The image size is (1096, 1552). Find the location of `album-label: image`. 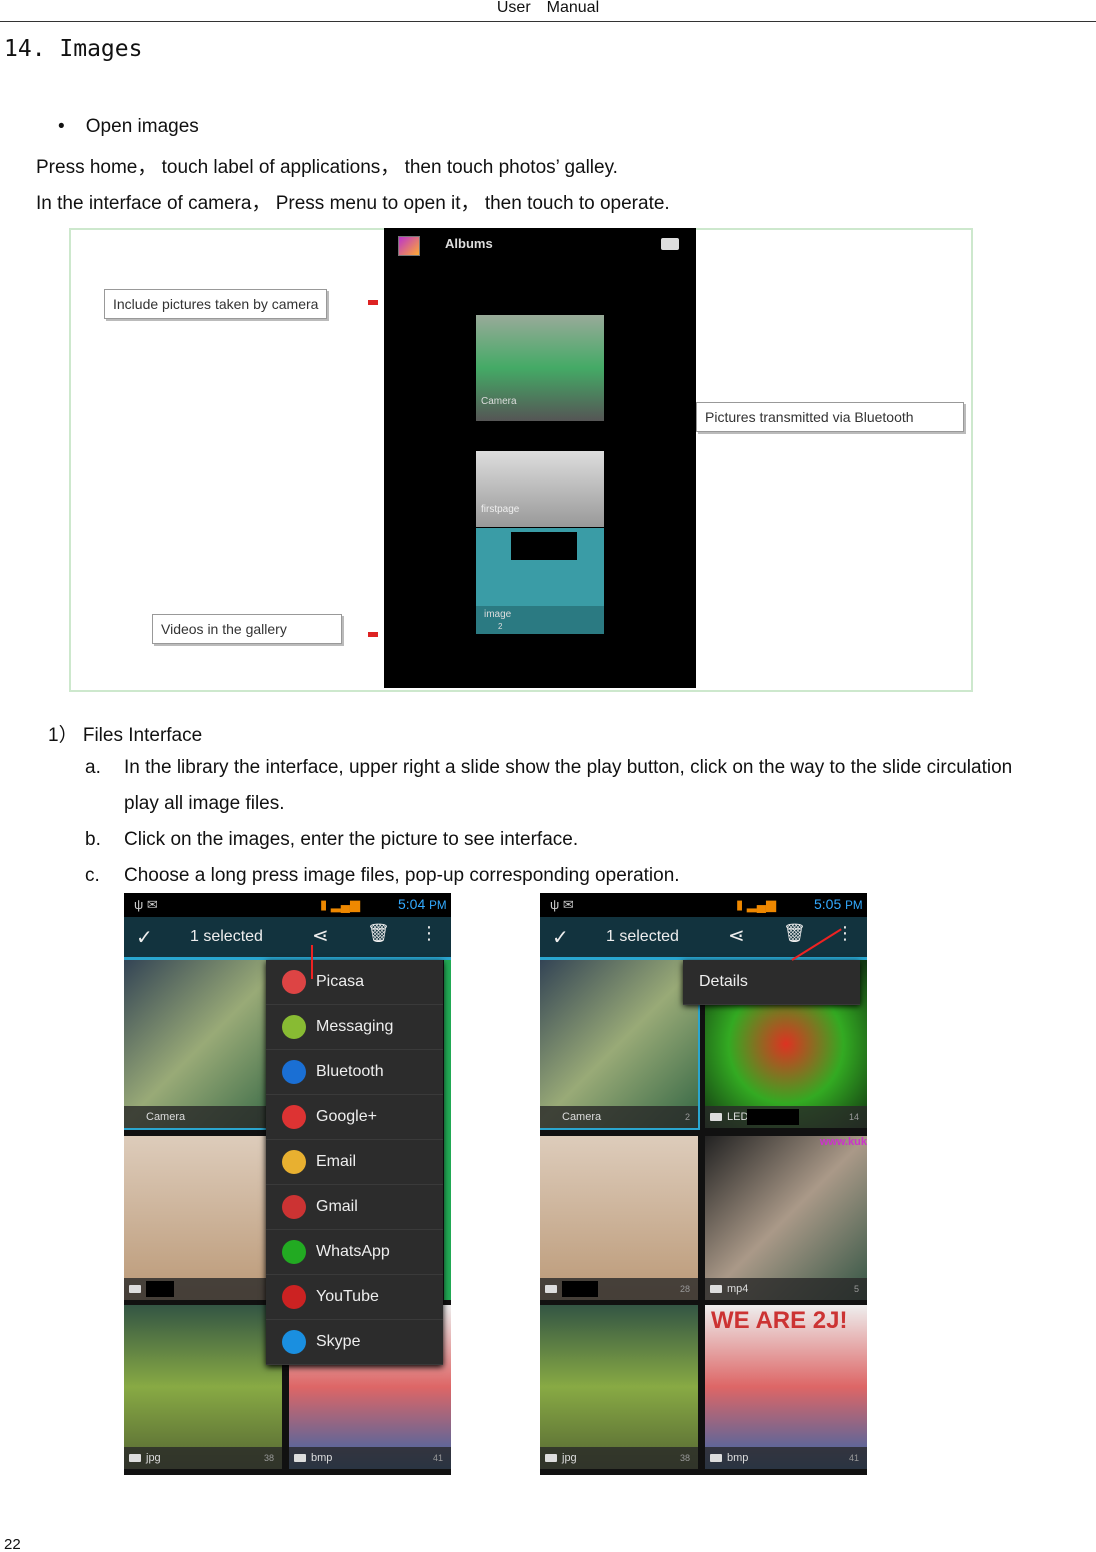

album-label: image is located at coordinates (498, 614).